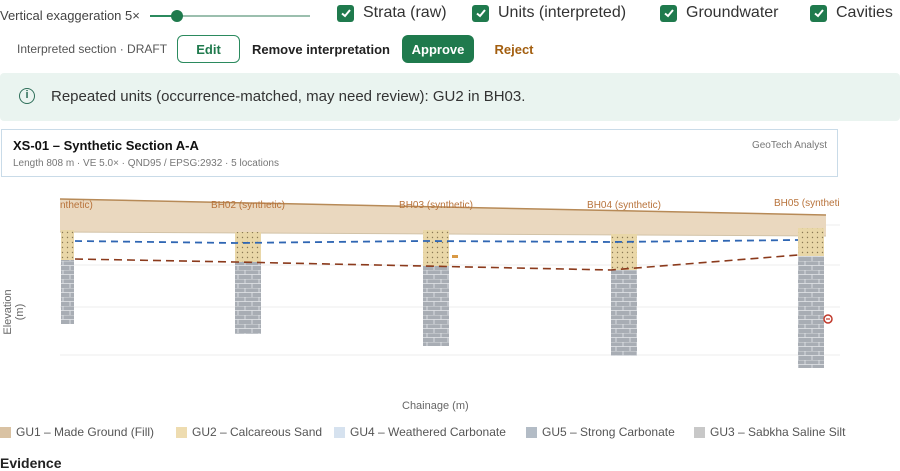 The image size is (900, 471). What do you see at coordinates (624, 295) in the screenshot?
I see `borehole-bh04` at bounding box center [624, 295].